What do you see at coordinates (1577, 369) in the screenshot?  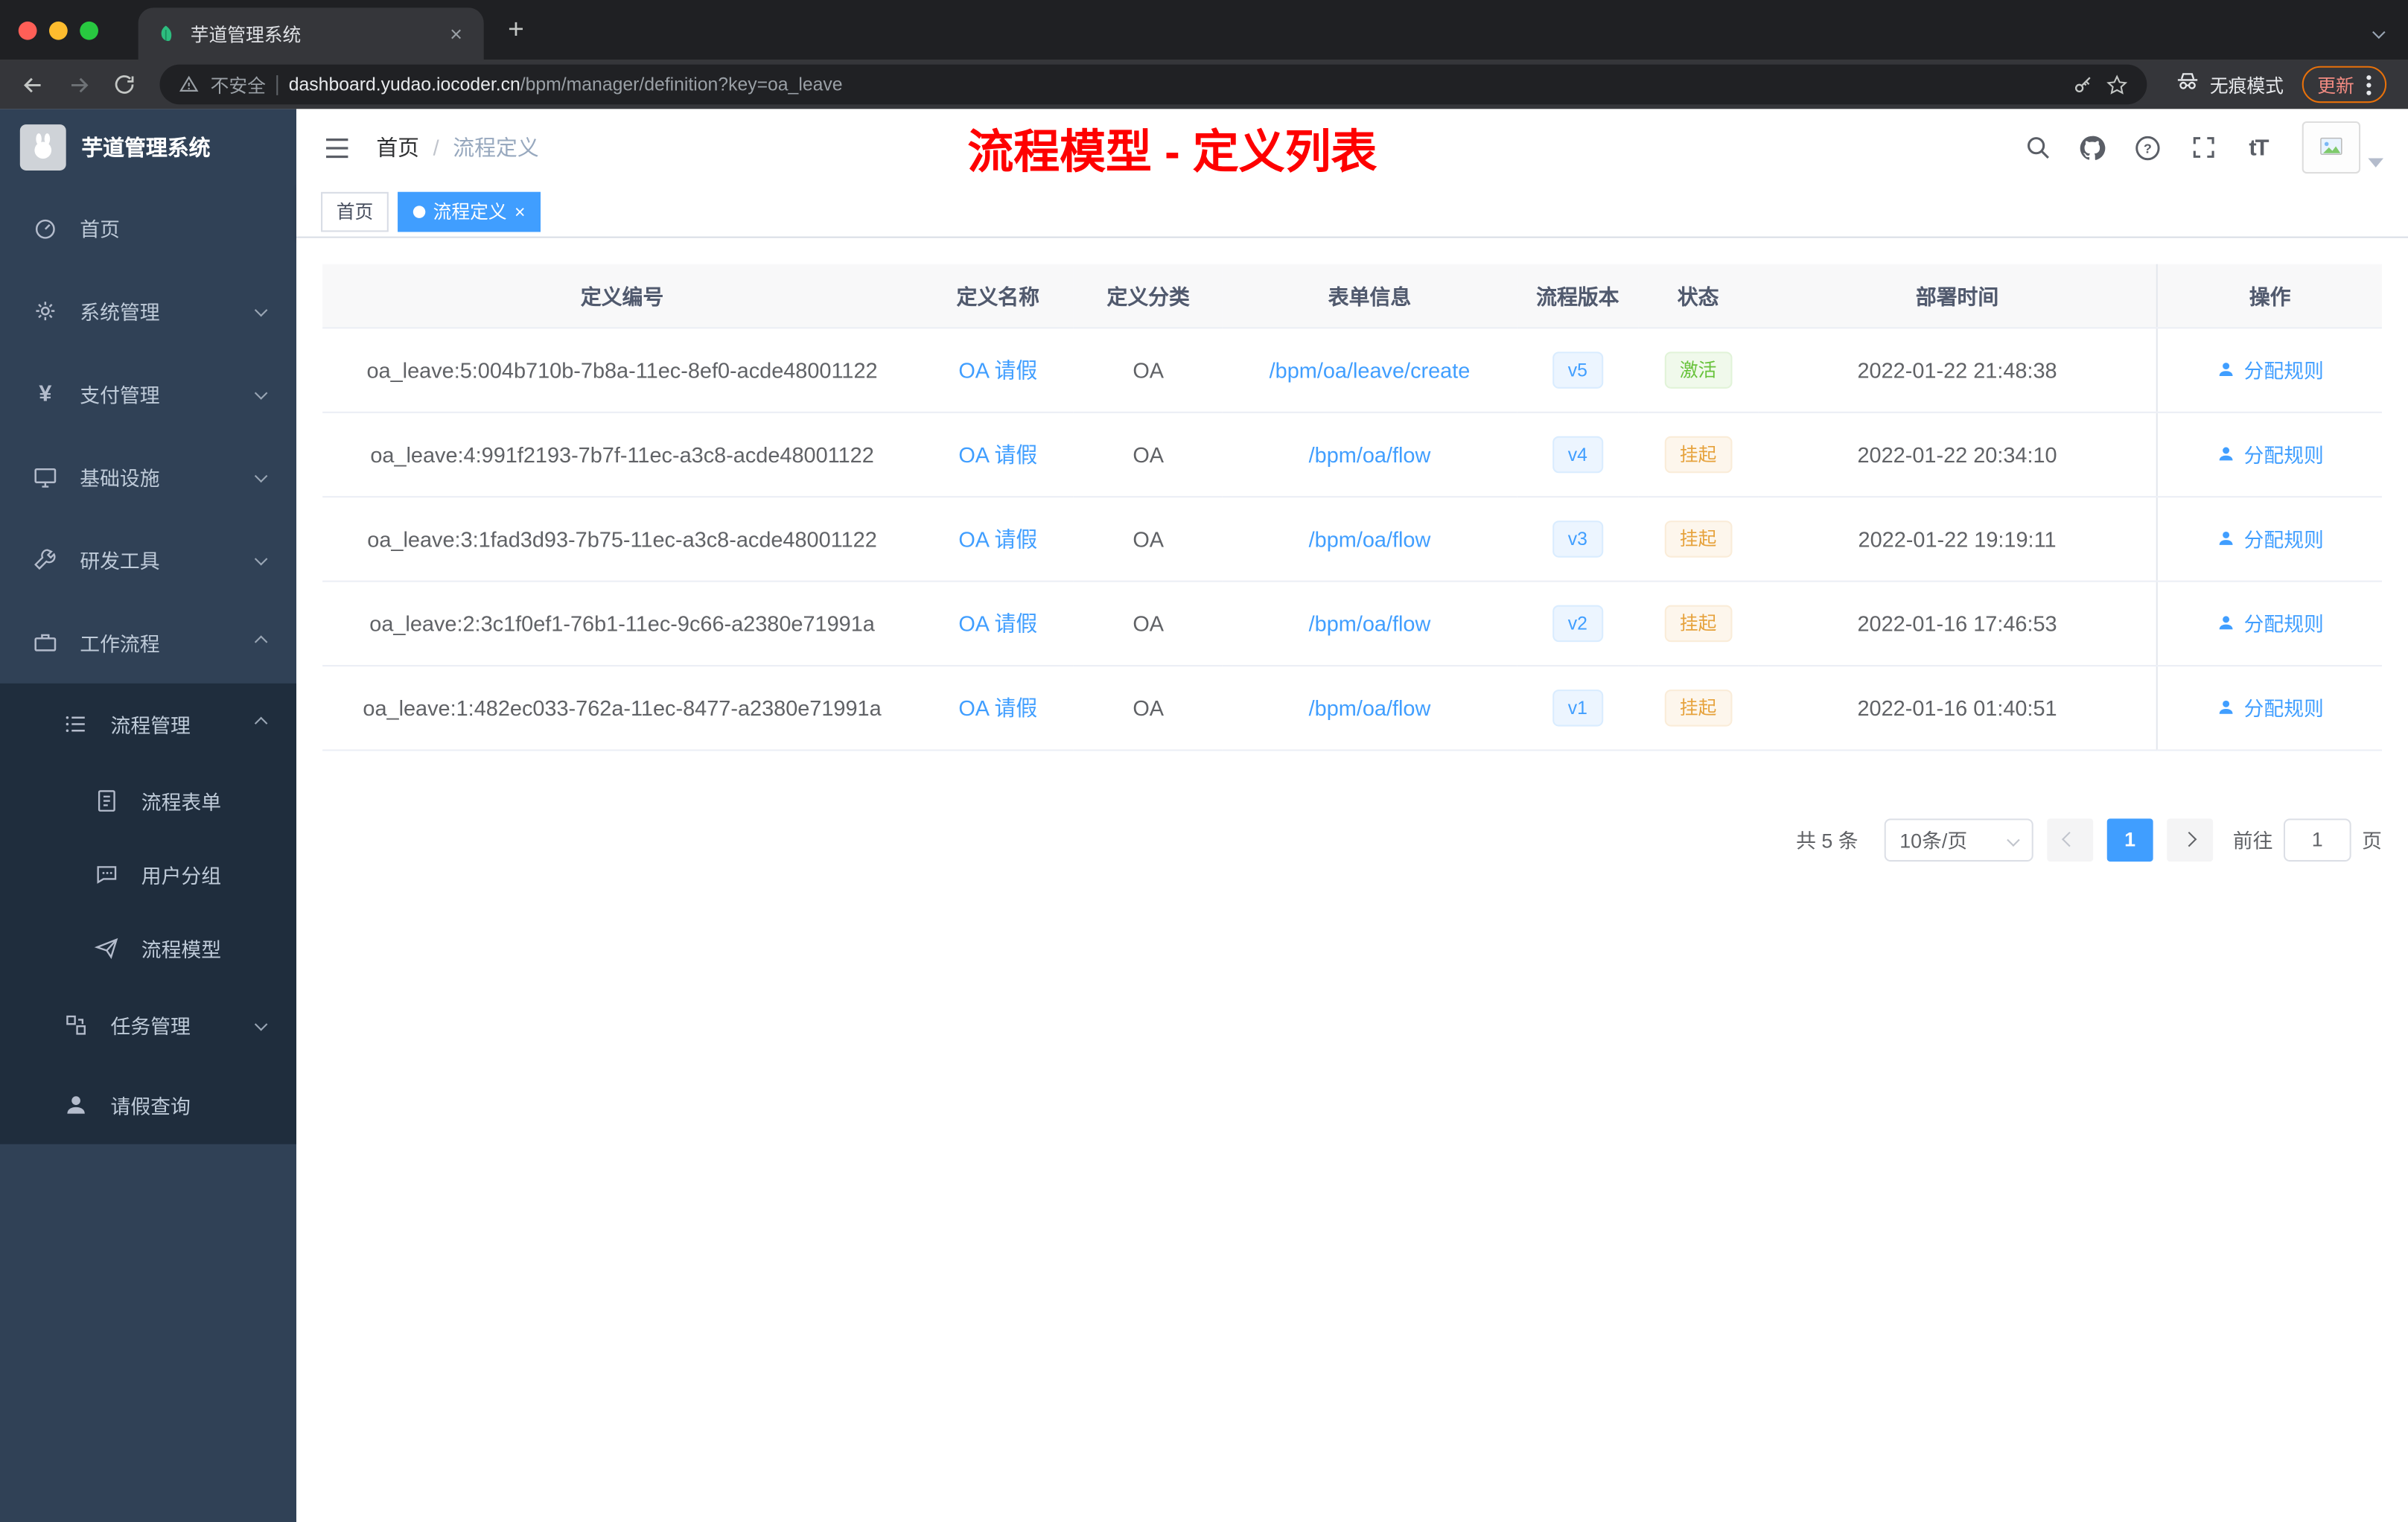 I see `version-badge: v5` at bounding box center [1577, 369].